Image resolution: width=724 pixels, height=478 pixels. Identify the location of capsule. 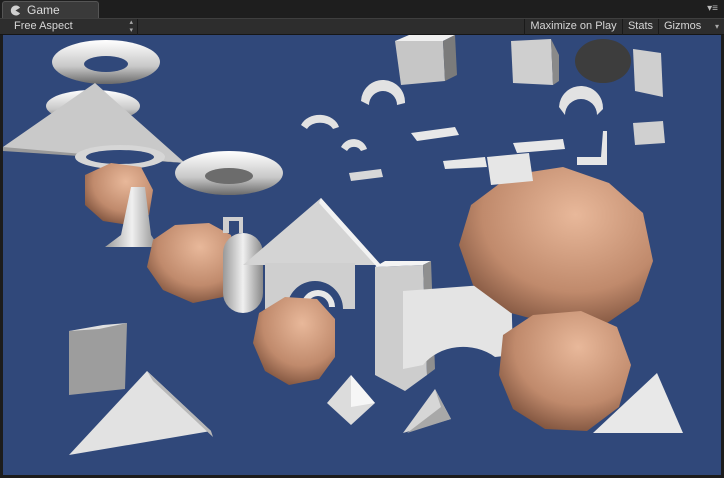
(243, 273).